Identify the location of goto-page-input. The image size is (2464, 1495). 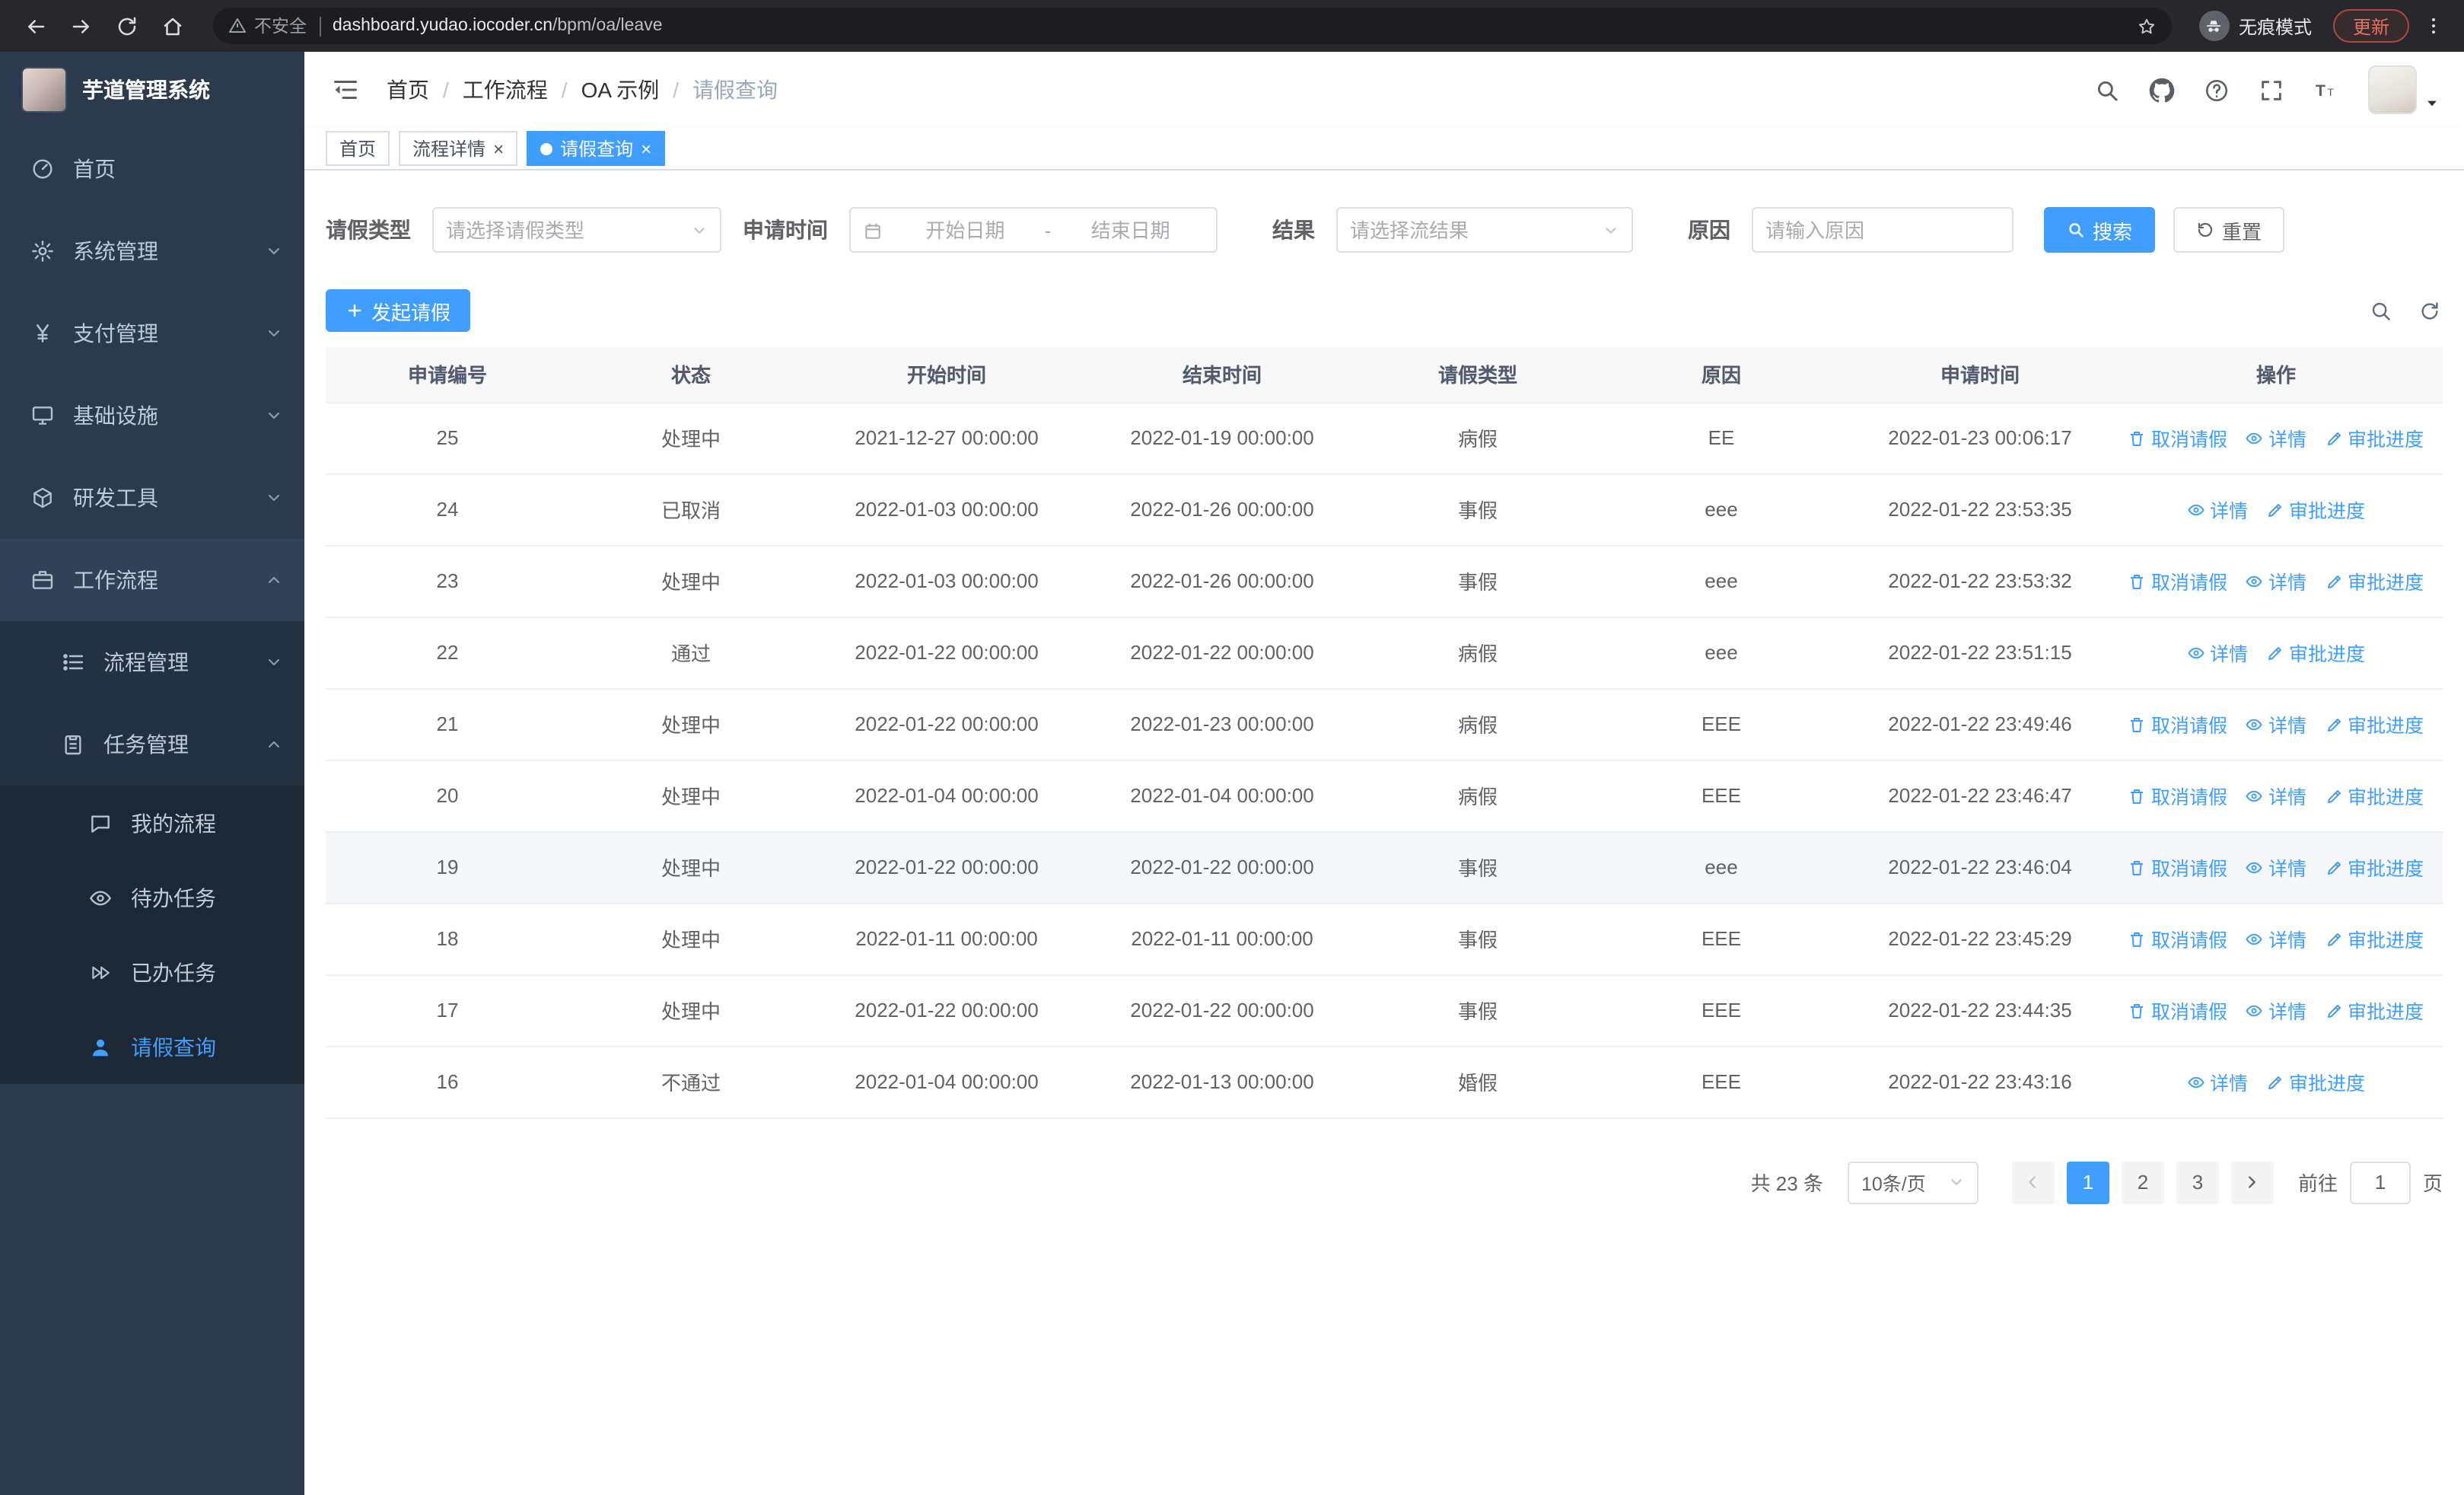
(2380, 1182).